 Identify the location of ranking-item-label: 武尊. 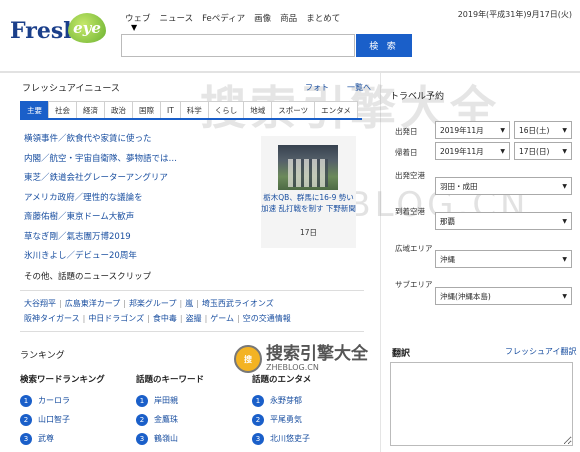
(46, 438).